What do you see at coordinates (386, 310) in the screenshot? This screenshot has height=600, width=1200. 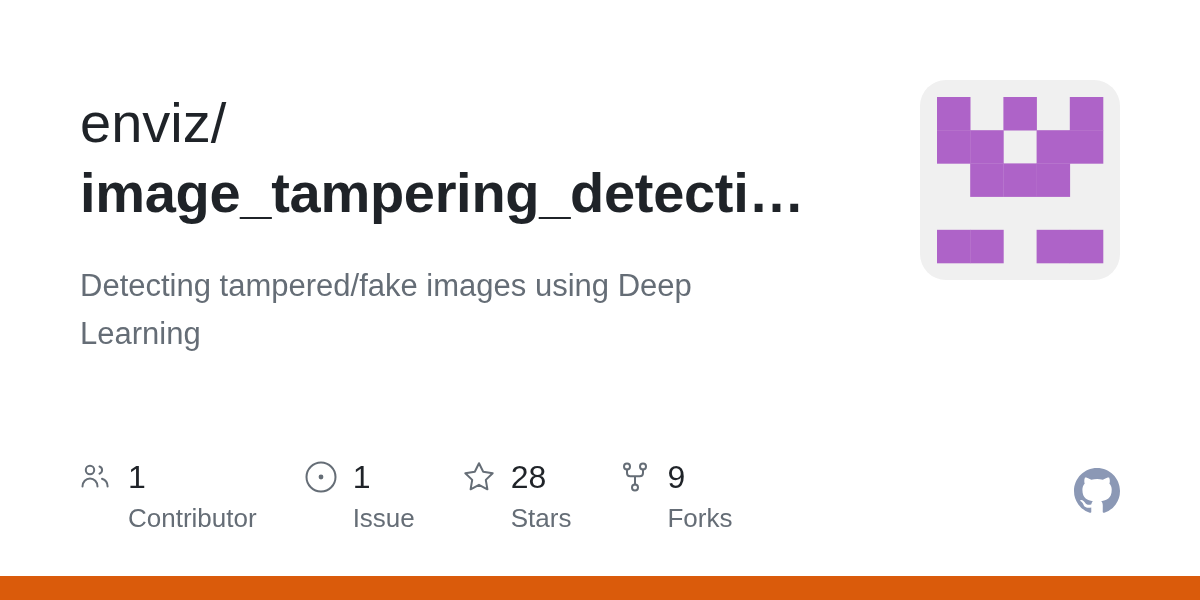 I see `repo-description: Detecting tampered/fake images using Deep Learning` at bounding box center [386, 310].